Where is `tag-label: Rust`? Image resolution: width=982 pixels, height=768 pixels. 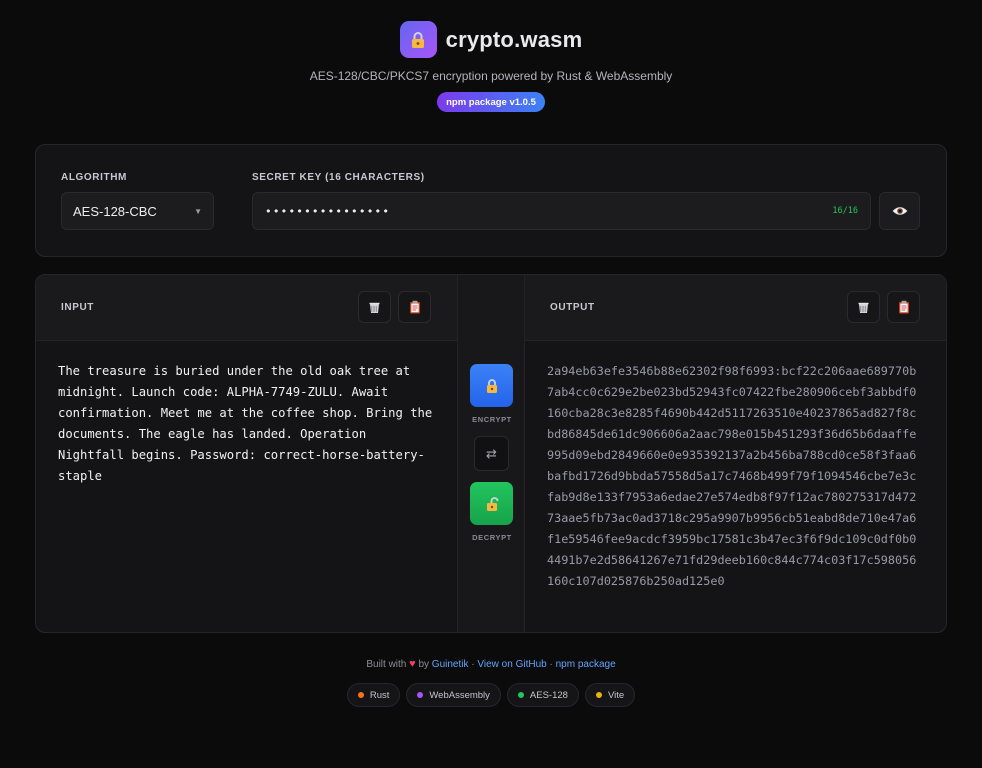
tag-label: Rust is located at coordinates (379, 695).